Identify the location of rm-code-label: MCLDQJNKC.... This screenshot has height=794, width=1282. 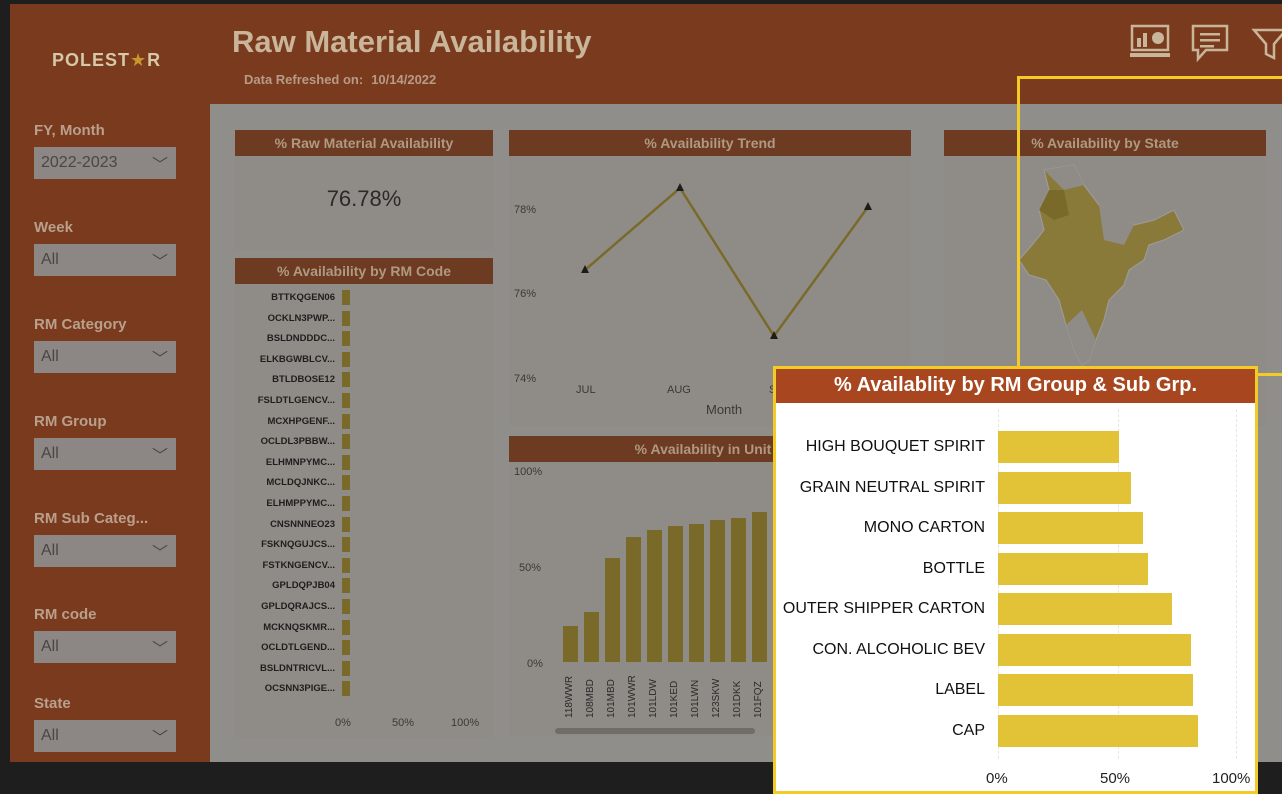
(300, 483).